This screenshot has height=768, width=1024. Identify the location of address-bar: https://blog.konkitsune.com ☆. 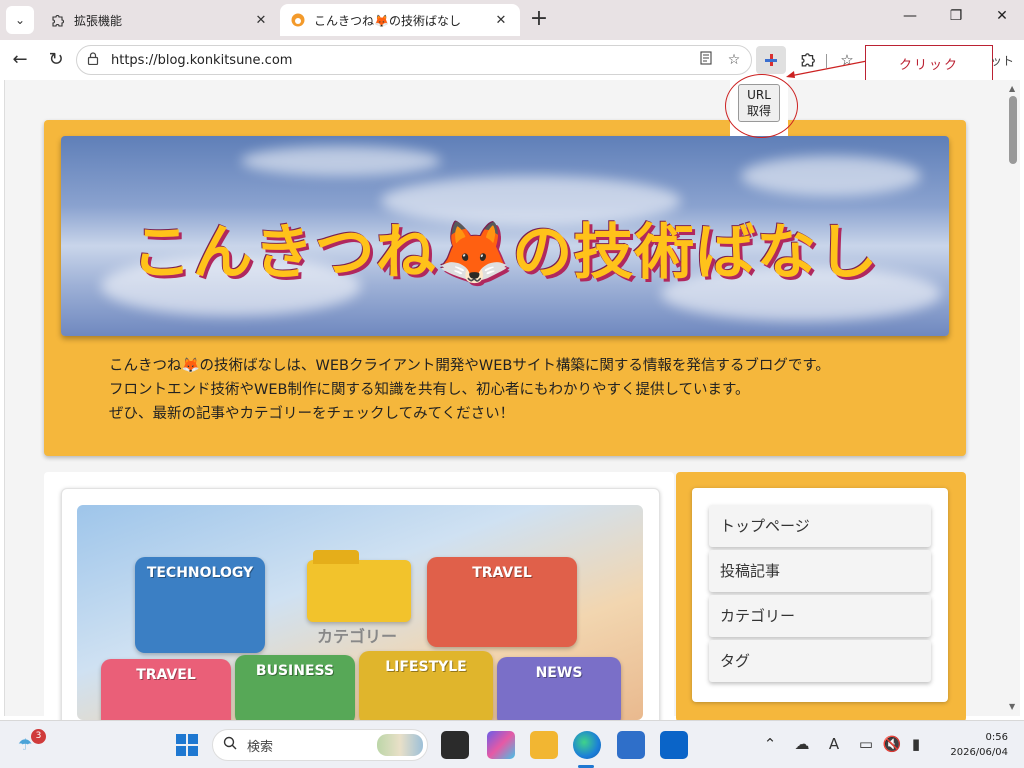
(414, 60).